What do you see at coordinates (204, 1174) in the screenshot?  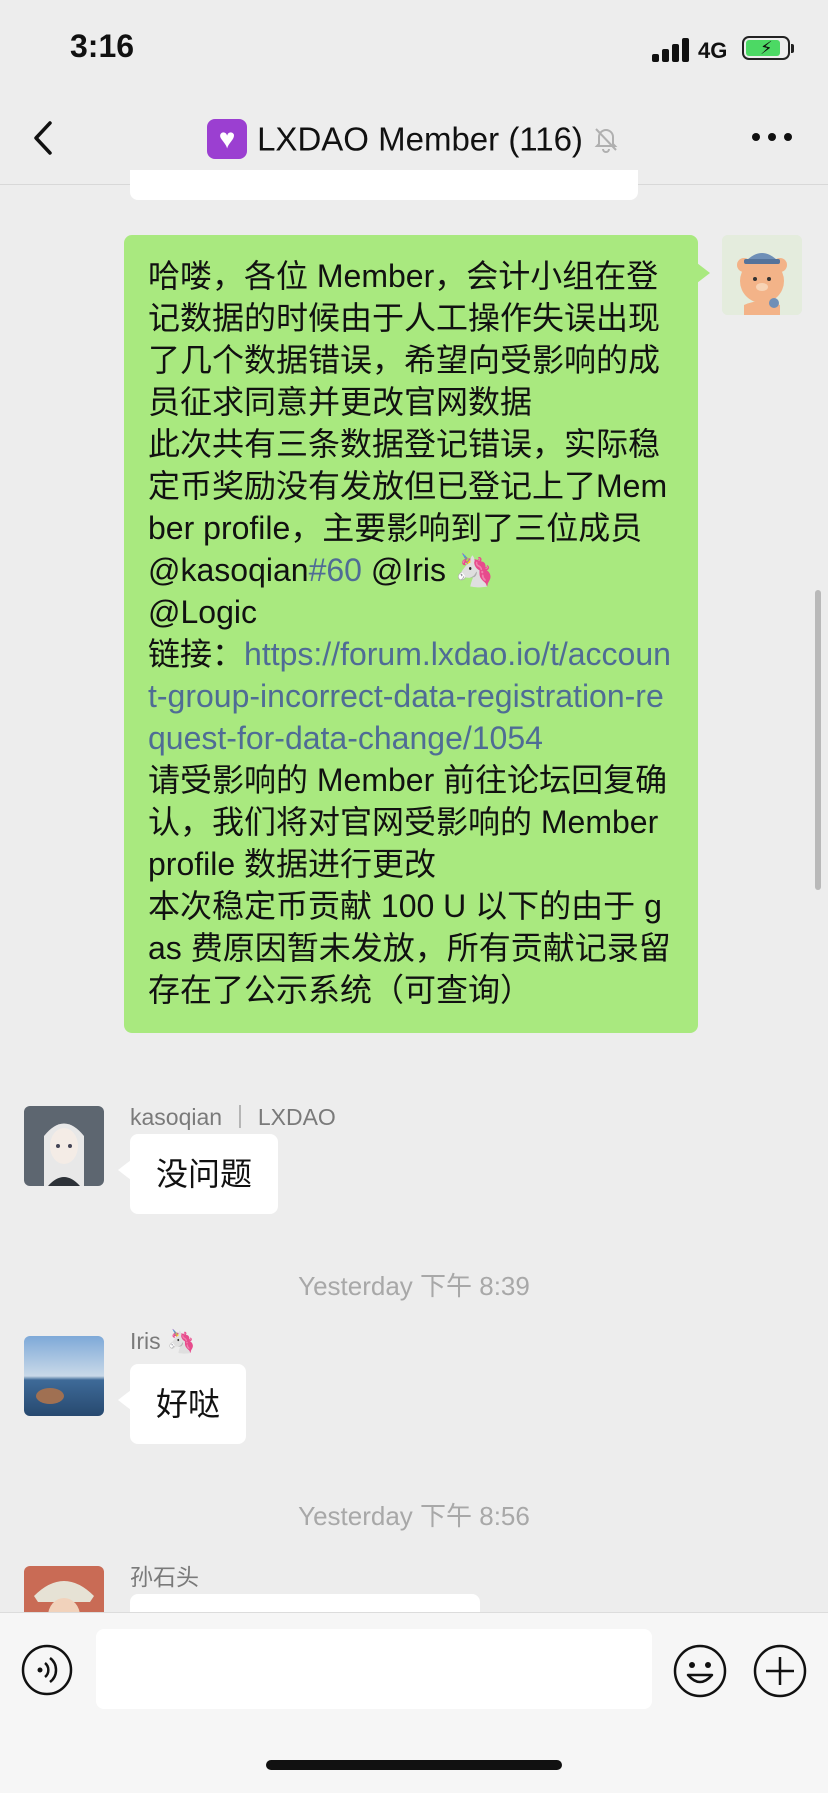 I see `message-text: 没问题` at bounding box center [204, 1174].